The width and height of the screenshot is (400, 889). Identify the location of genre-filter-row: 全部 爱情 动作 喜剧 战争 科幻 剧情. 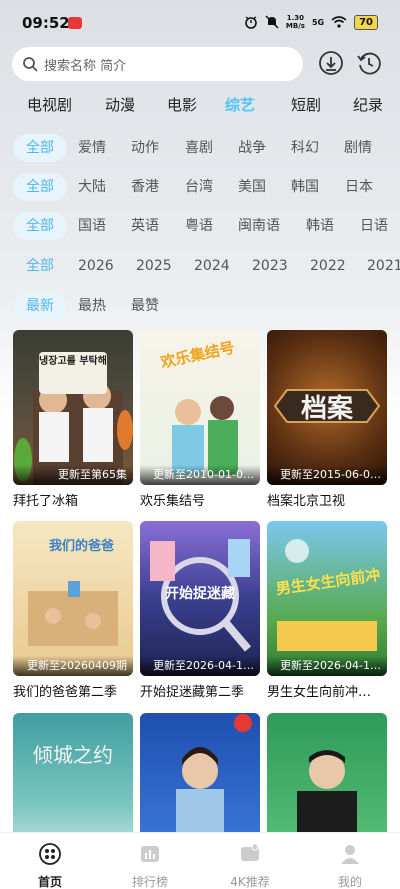
(200, 148).